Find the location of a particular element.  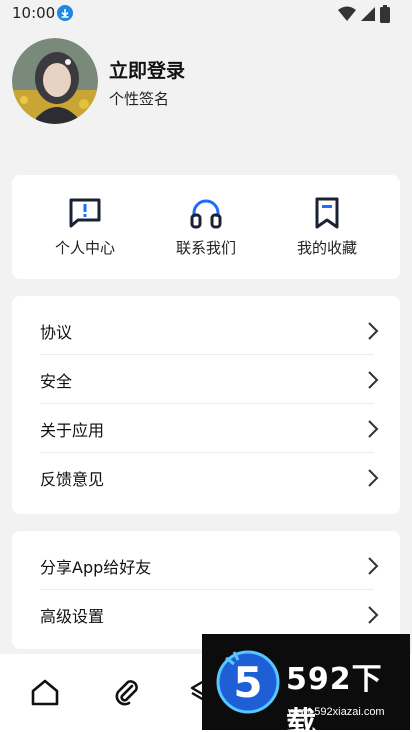

quick-action-favorites: 我的收藏 is located at coordinates (327, 227).